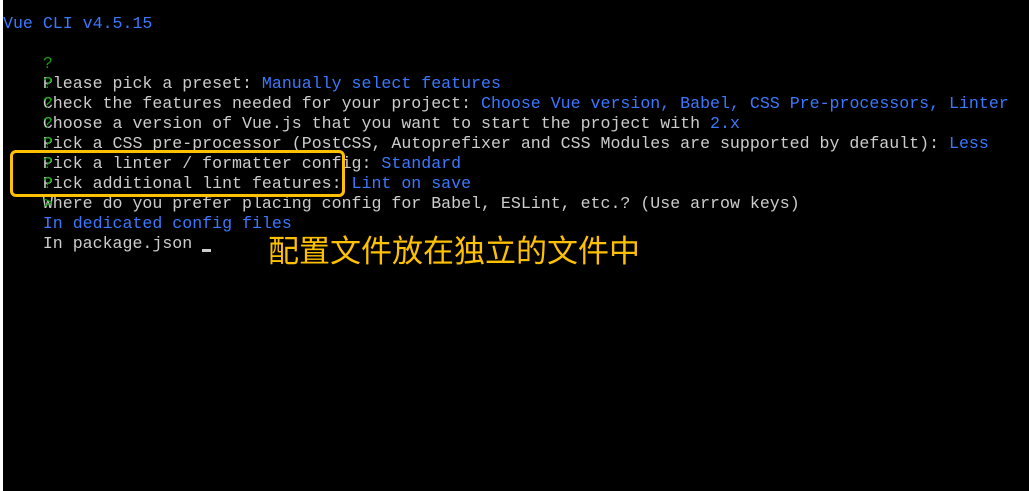 The width and height of the screenshot is (1029, 491). I want to click on option-package-json: In package.json, so click(107, 223).